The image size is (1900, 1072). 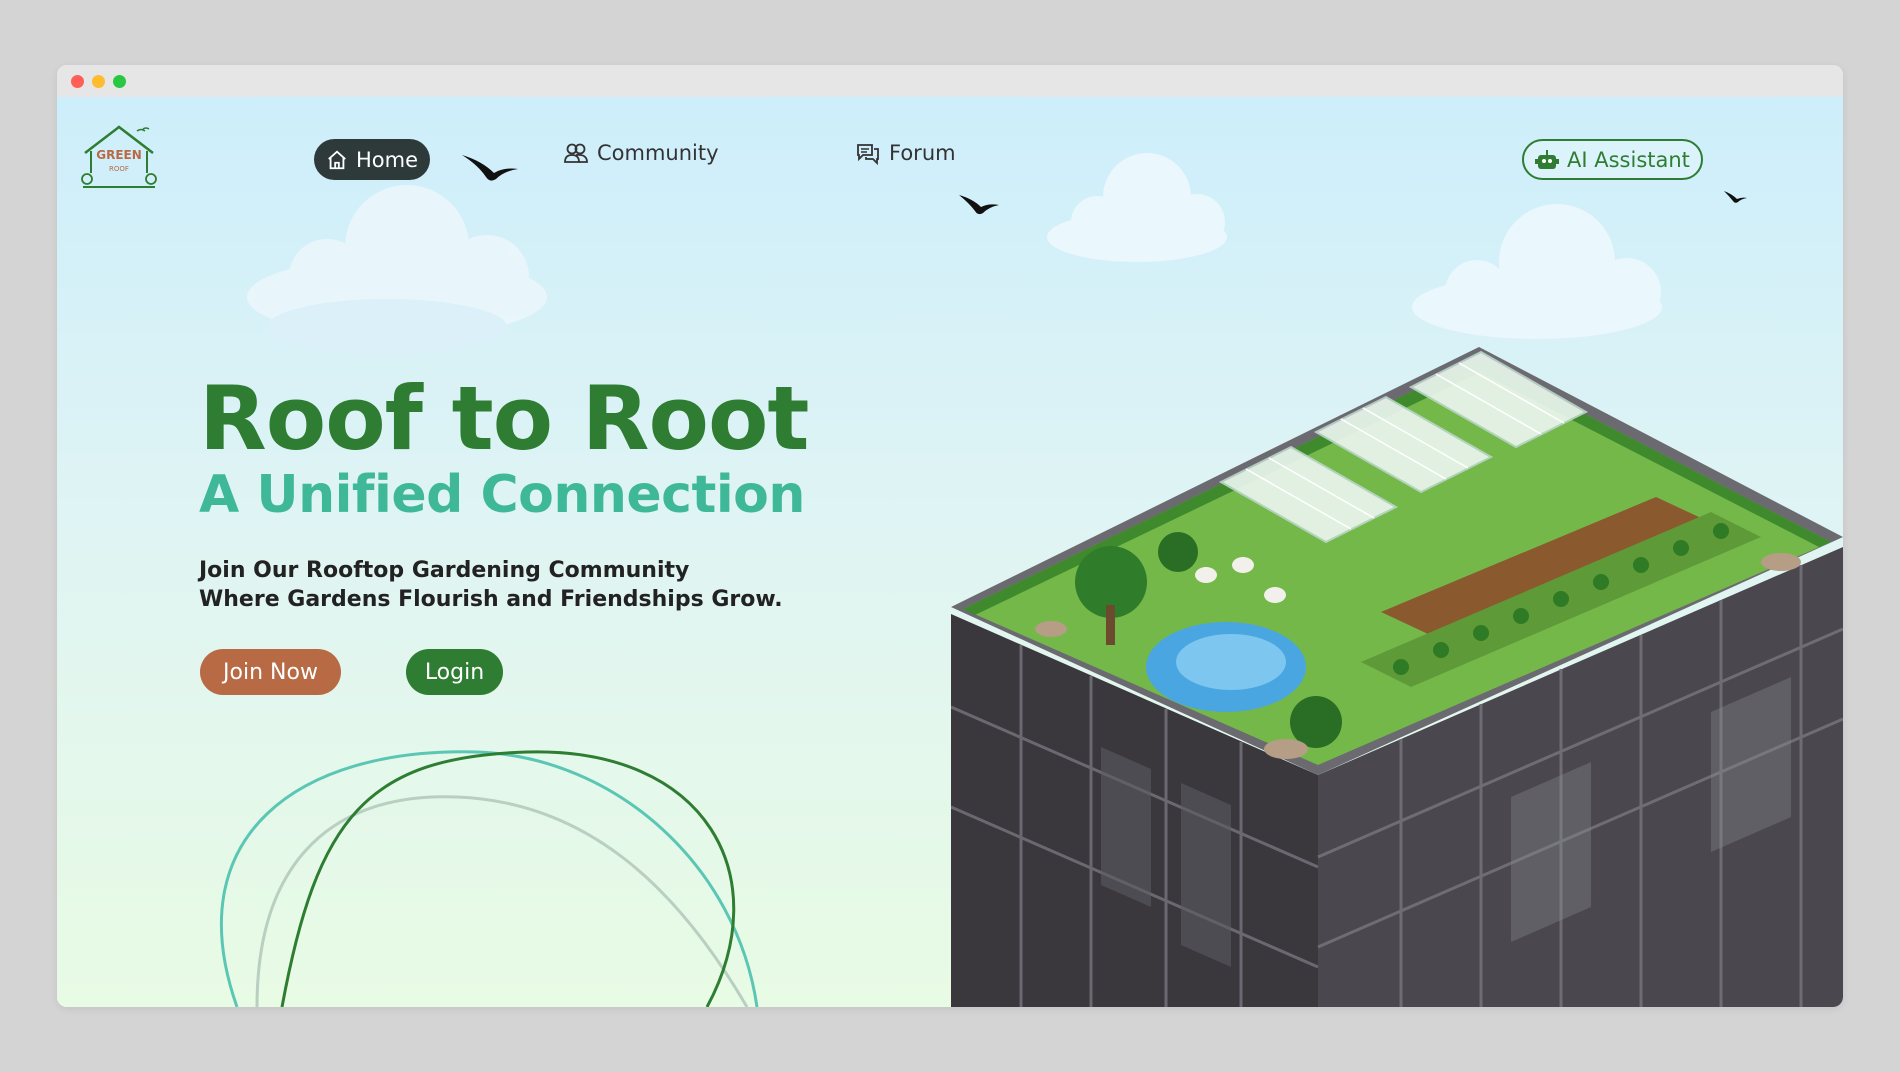 I want to click on hero-description-line: Join Our Rooftop Gardening Community, so click(x=444, y=570).